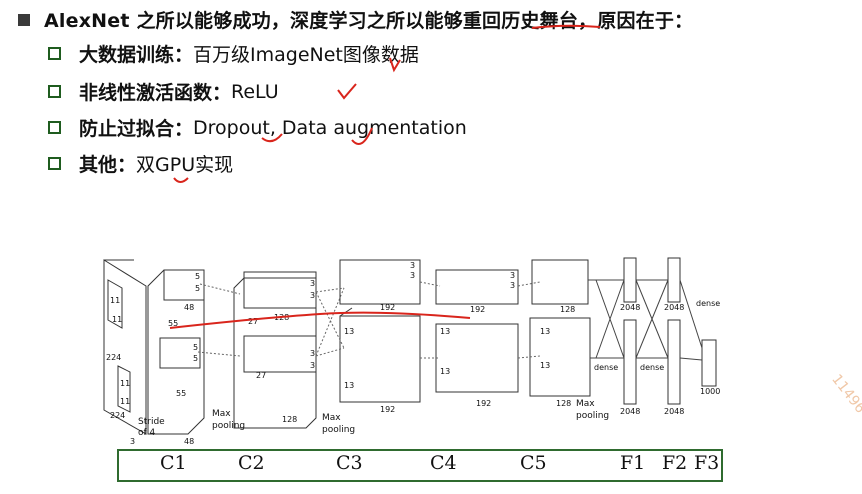 The image size is (862, 494). What do you see at coordinates (560, 357) in the screenshot?
I see `conv5-bottom` at bounding box center [560, 357].